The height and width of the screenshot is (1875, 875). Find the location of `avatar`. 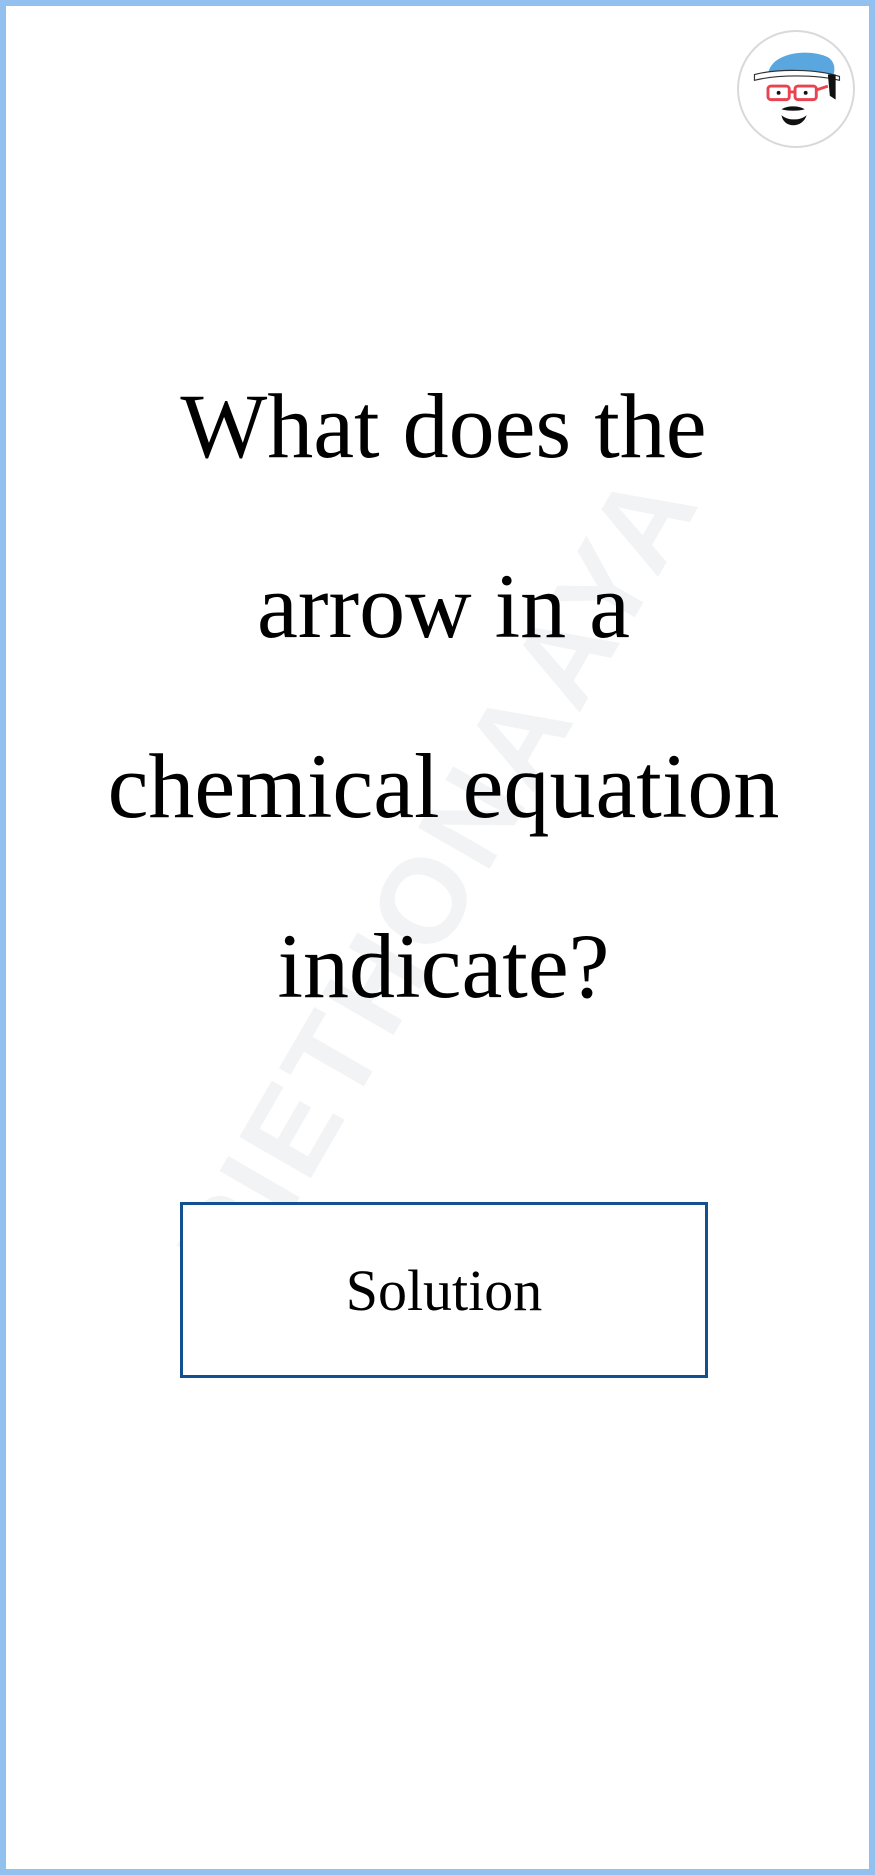

avatar is located at coordinates (796, 89).